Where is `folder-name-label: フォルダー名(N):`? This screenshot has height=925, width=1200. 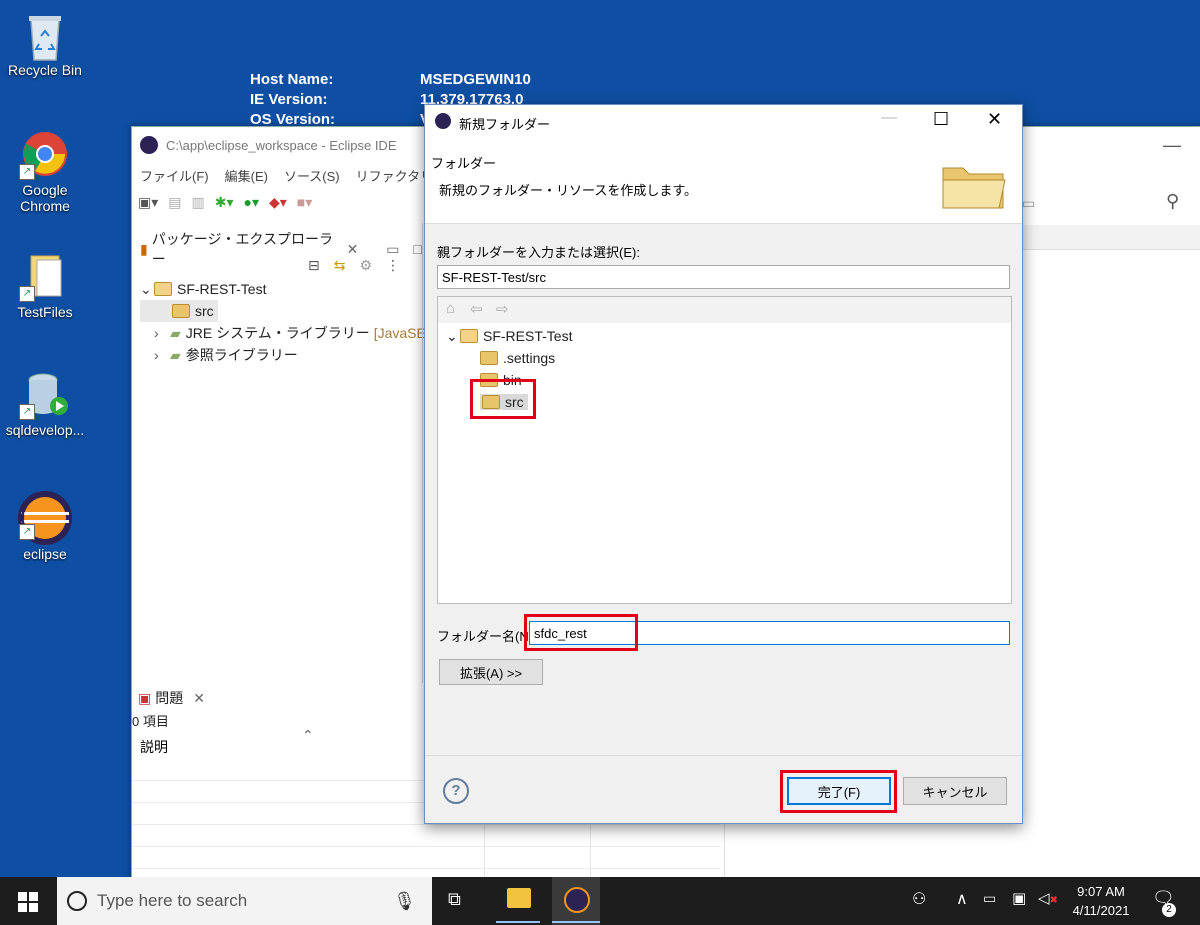 folder-name-label: フォルダー名(N): is located at coordinates (487, 636).